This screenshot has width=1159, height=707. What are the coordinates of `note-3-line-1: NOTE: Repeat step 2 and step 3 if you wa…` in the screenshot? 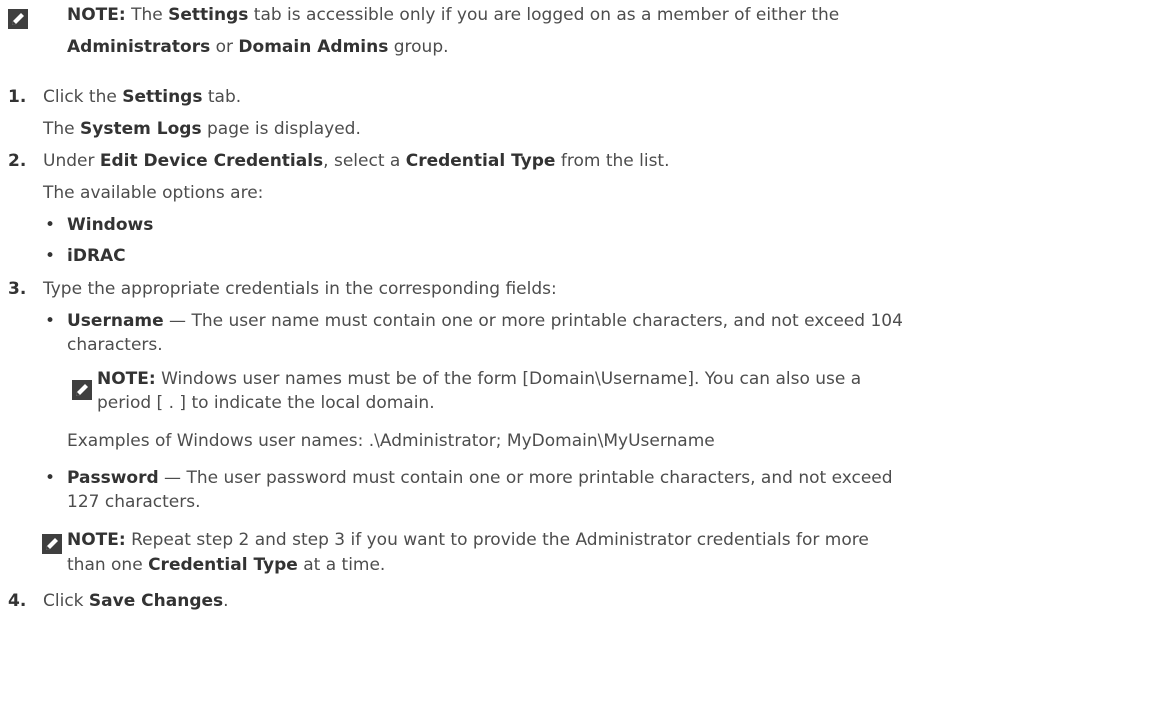 It's located at (468, 540).